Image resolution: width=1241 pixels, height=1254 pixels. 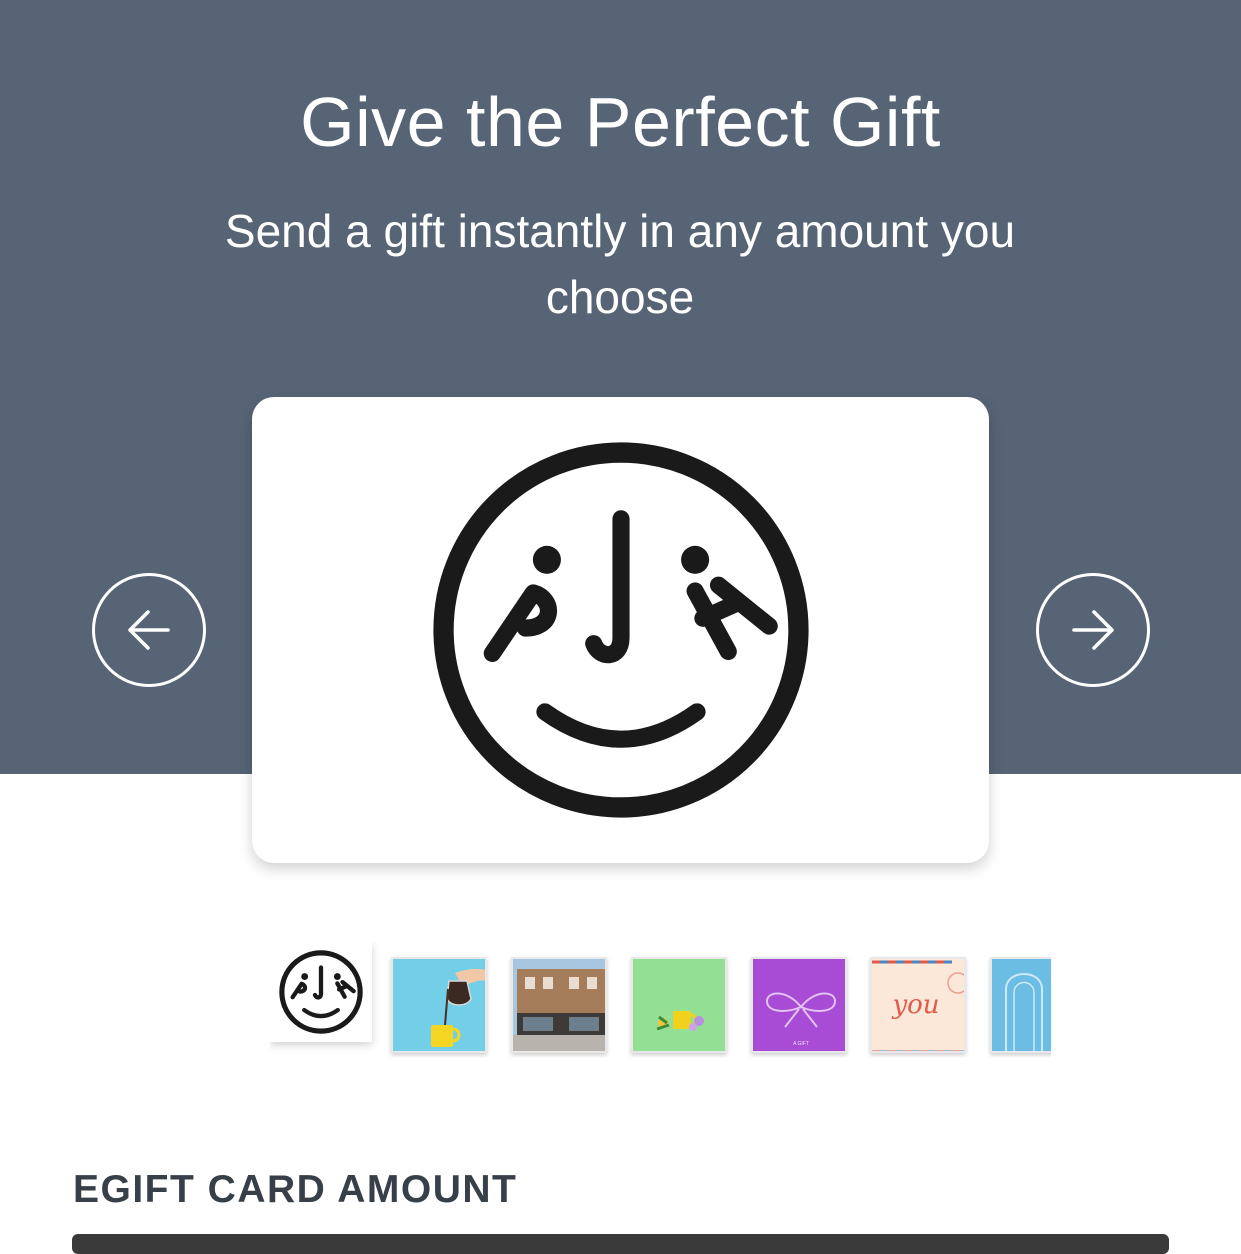 I want to click on thumbnail-bow-gift-design: A GIFT, so click(x=799, y=1005).